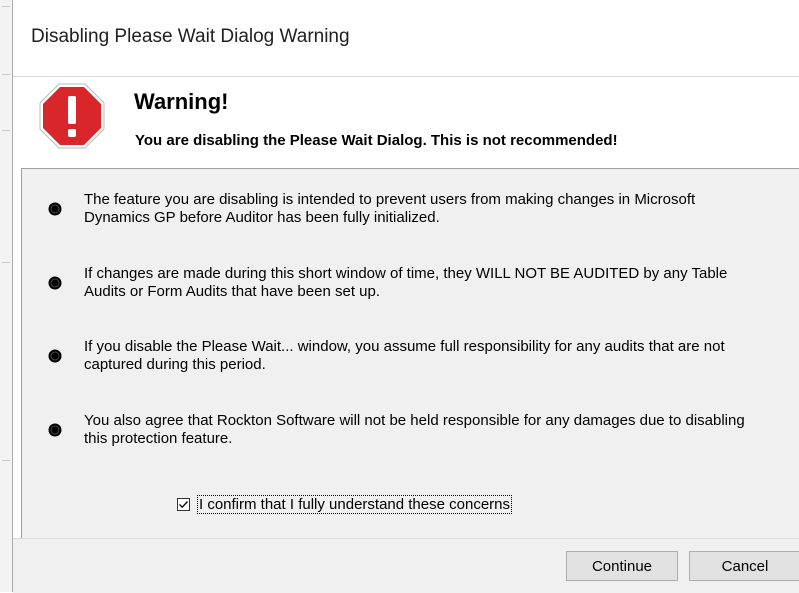  What do you see at coordinates (406, 565) in the screenshot?
I see `button-bar: Continue Cancel` at bounding box center [406, 565].